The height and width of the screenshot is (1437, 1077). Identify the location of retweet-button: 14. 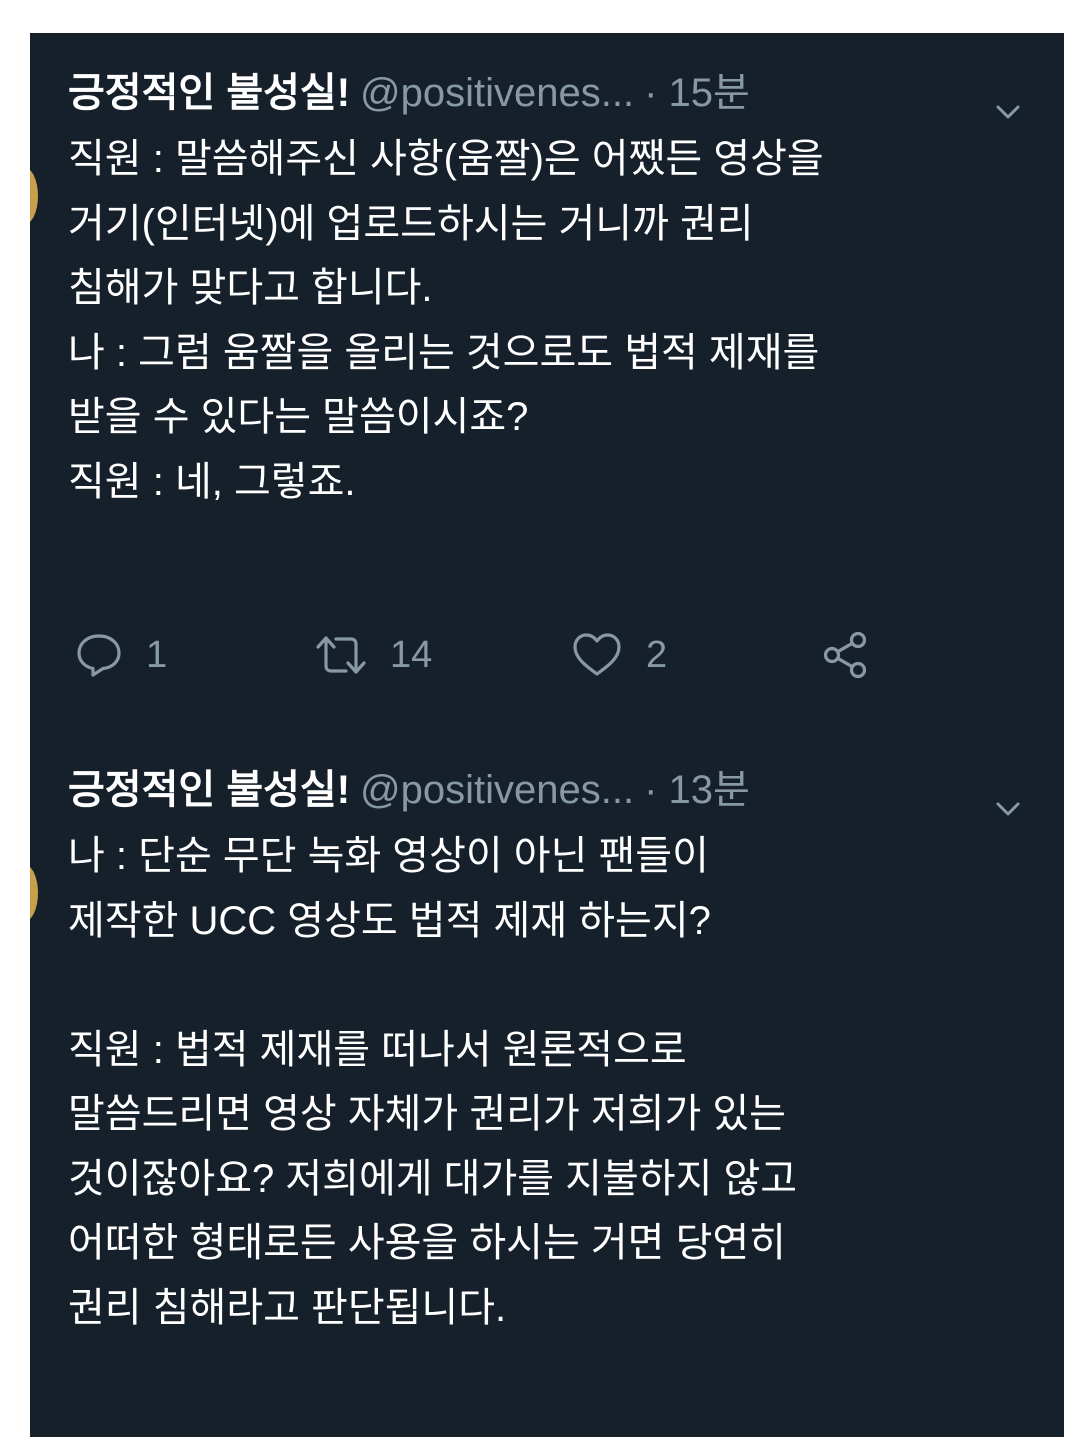
(373, 655).